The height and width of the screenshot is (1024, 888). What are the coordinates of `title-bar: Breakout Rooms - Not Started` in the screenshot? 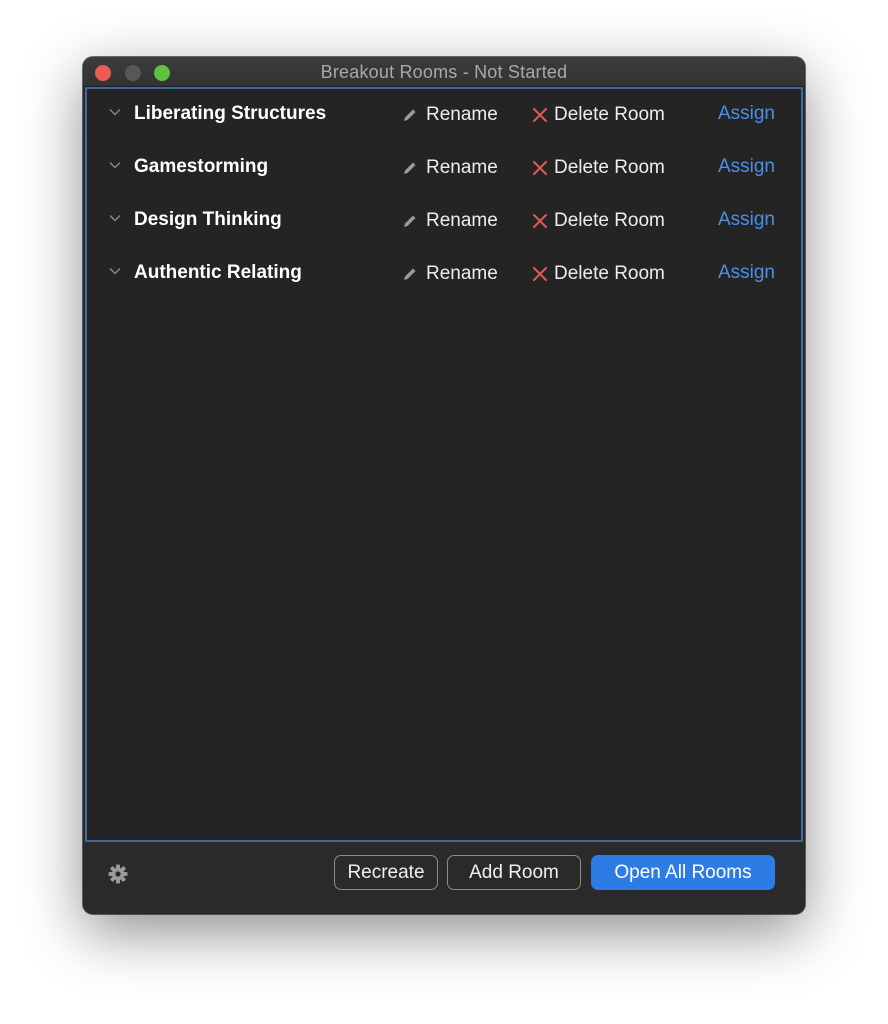 It's located at (444, 72).